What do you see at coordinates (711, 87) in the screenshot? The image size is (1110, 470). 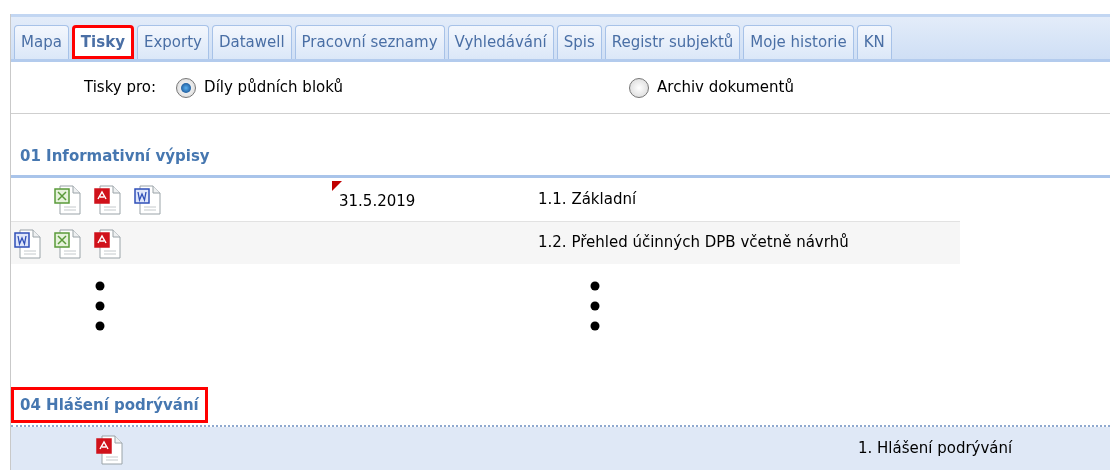 I see `radio-option: Archiv dokumentů` at bounding box center [711, 87].